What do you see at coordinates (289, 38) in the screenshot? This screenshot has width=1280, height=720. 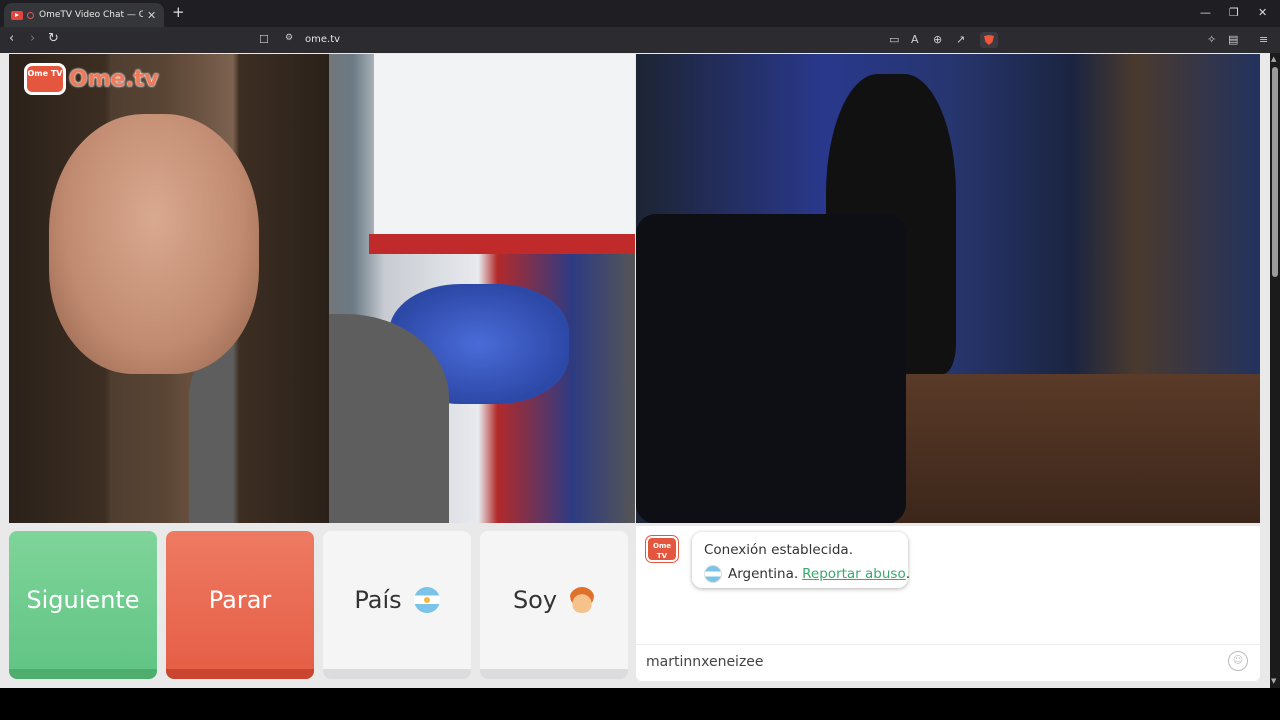 I see `site-info-icon: ⚙` at bounding box center [289, 38].